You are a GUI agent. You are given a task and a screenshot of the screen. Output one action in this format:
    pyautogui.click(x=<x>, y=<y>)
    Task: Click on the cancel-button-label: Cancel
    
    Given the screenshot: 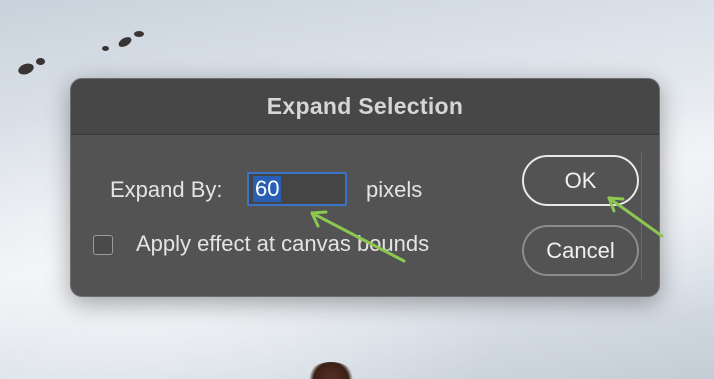 What is the action you would take?
    pyautogui.click(x=580, y=250)
    